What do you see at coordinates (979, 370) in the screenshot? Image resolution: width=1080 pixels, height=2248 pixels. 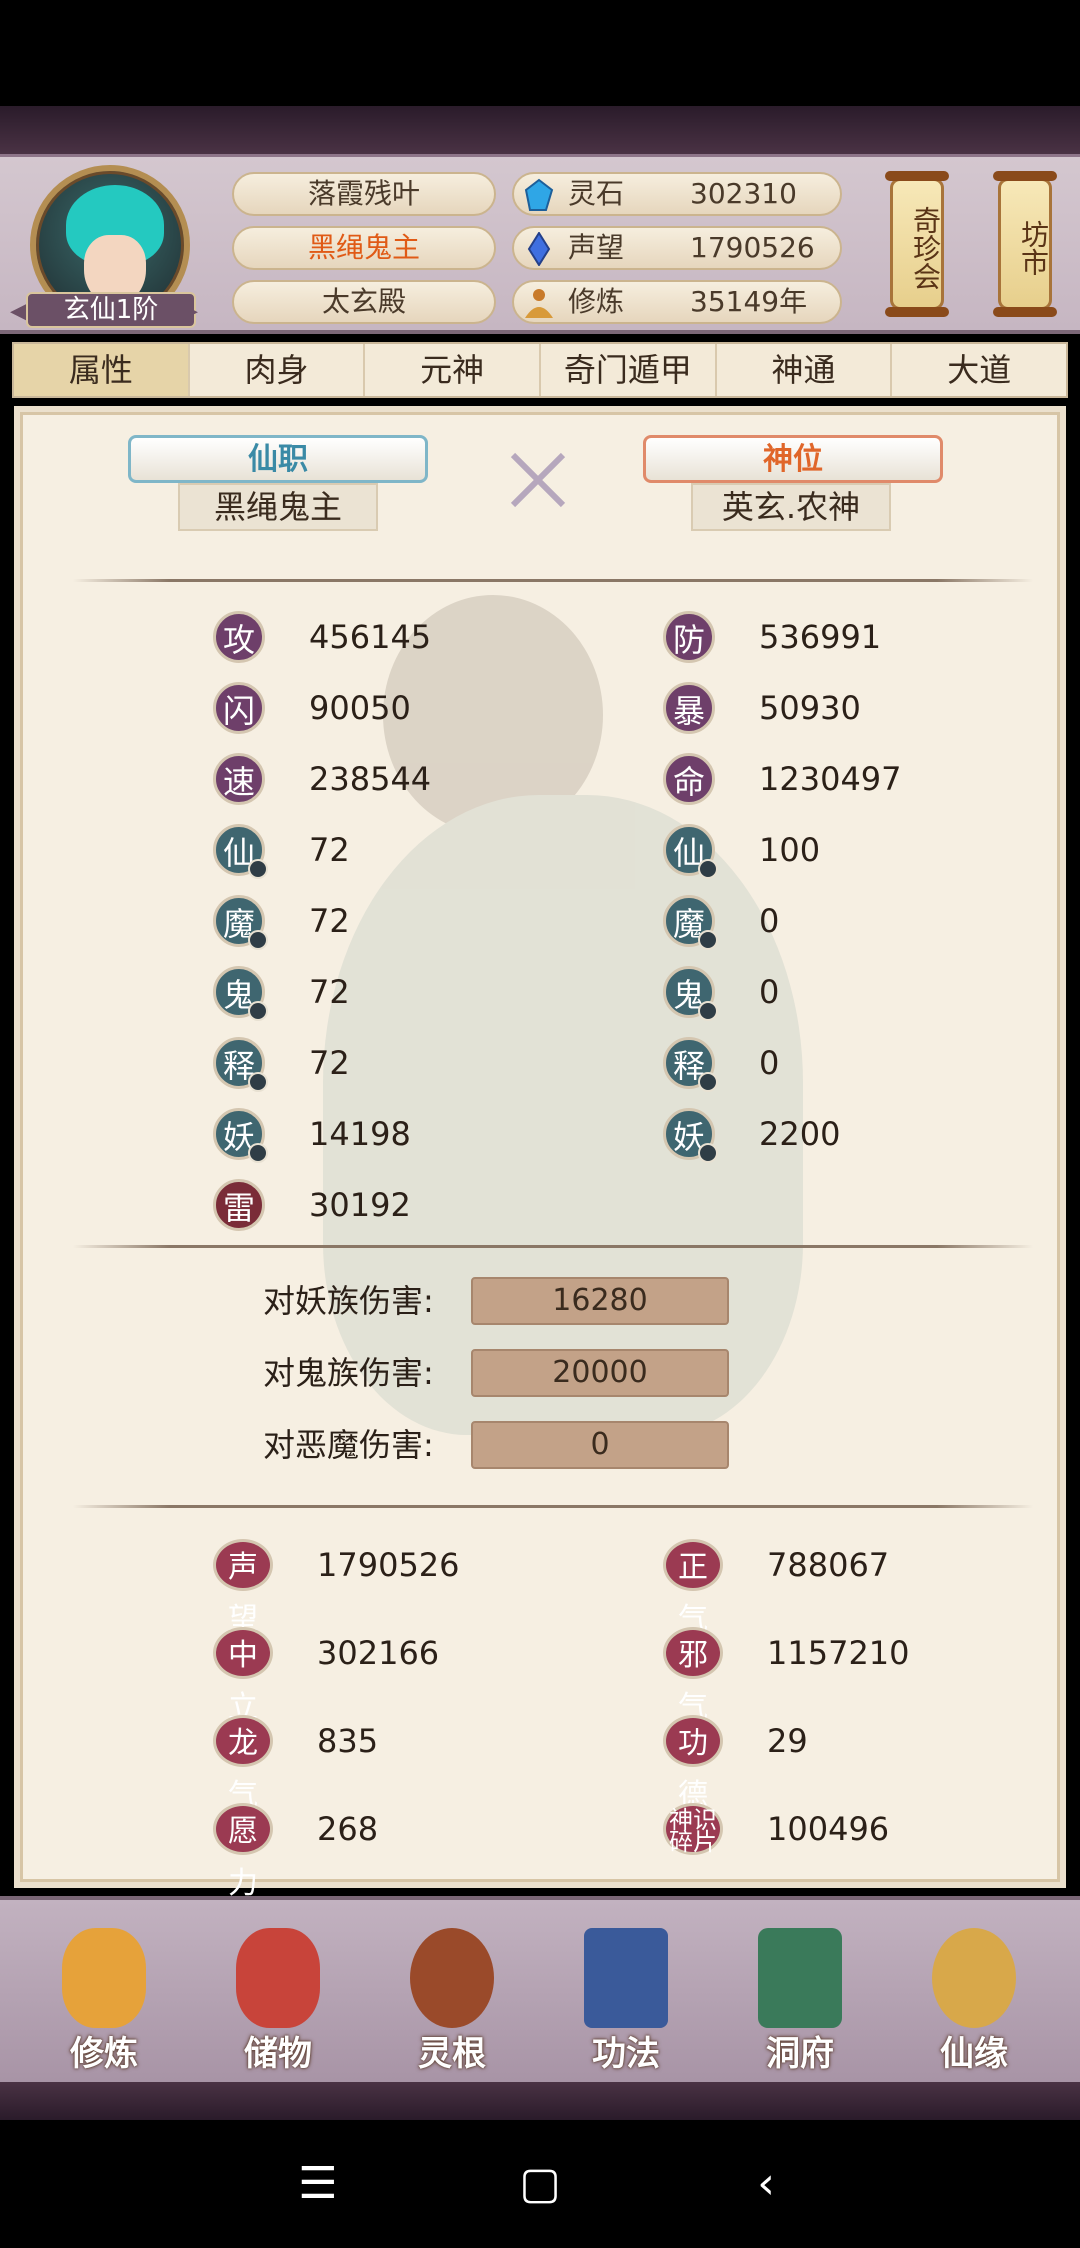 I see `tab-dao: 大道` at bounding box center [979, 370].